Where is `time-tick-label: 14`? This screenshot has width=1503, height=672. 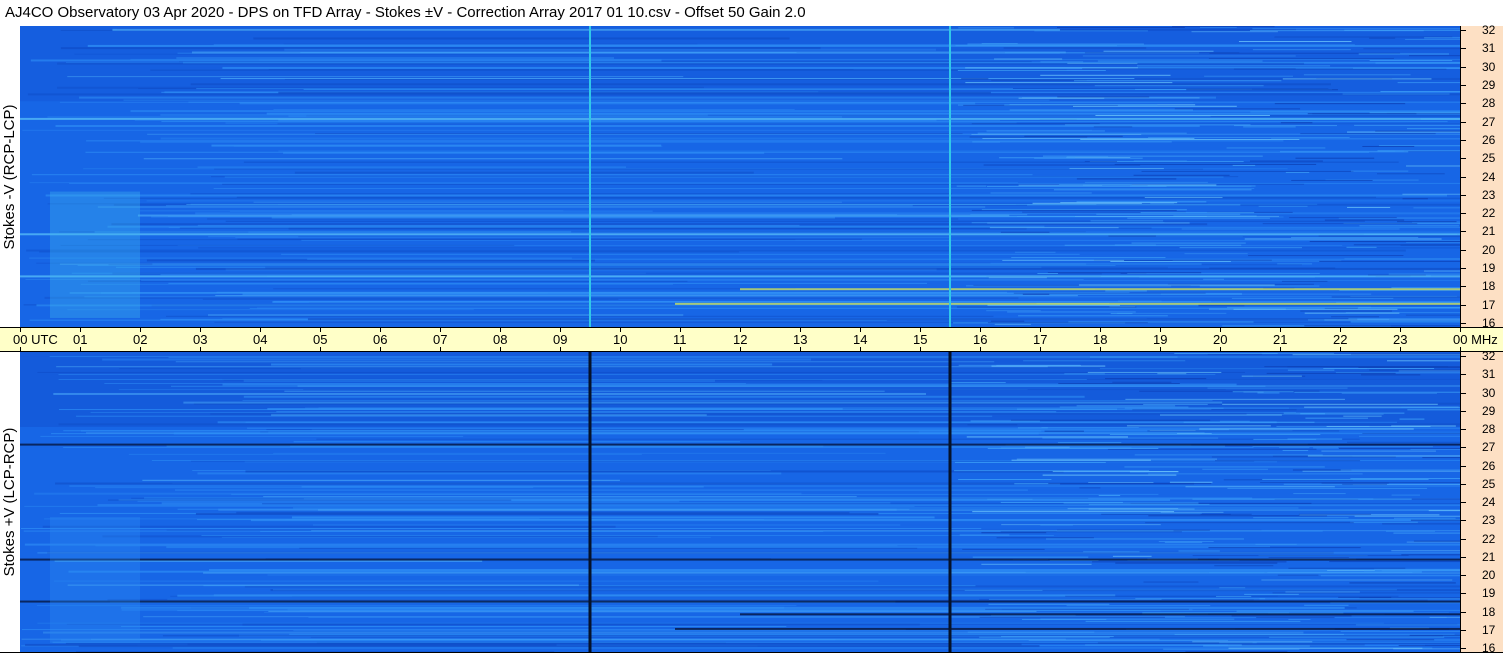
time-tick-label: 14 is located at coordinates (860, 339).